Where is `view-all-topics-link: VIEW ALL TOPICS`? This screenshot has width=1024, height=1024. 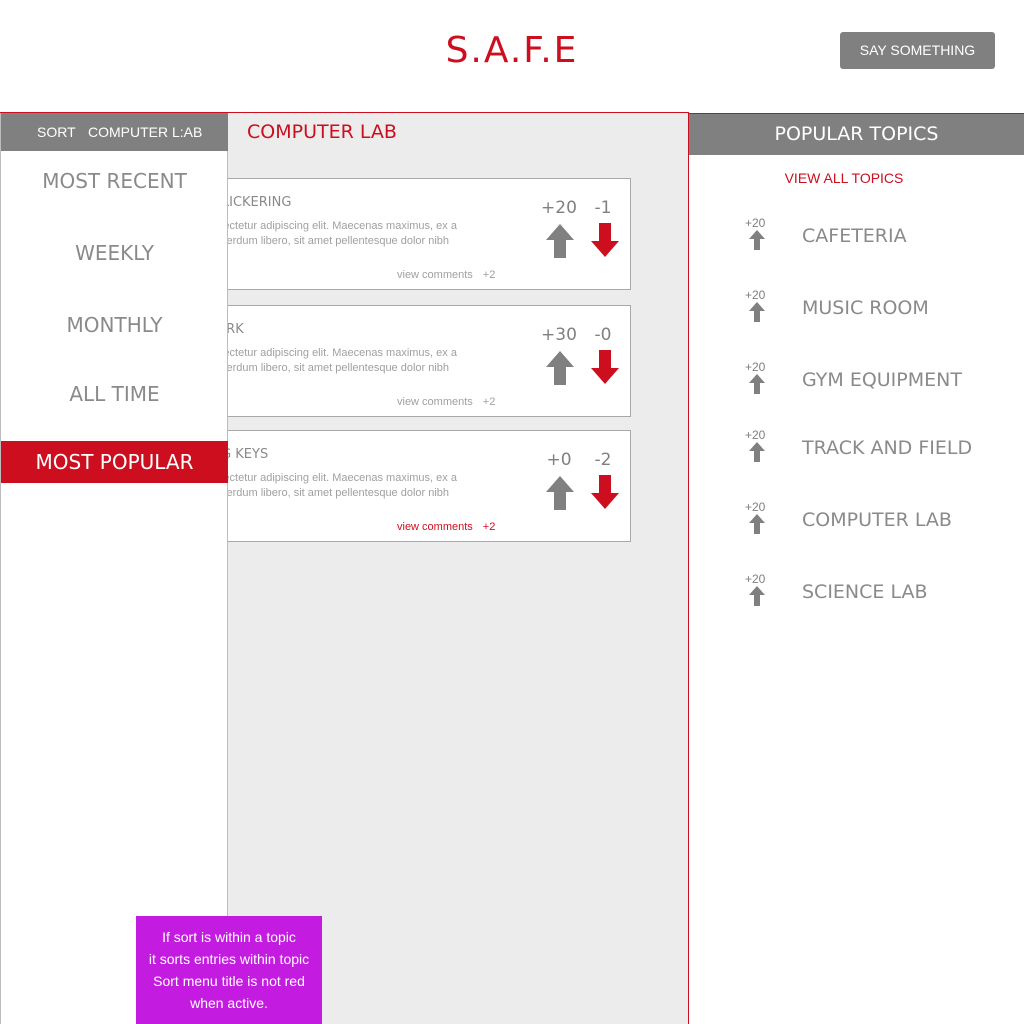 view-all-topics-link: VIEW ALL TOPICS is located at coordinates (844, 178).